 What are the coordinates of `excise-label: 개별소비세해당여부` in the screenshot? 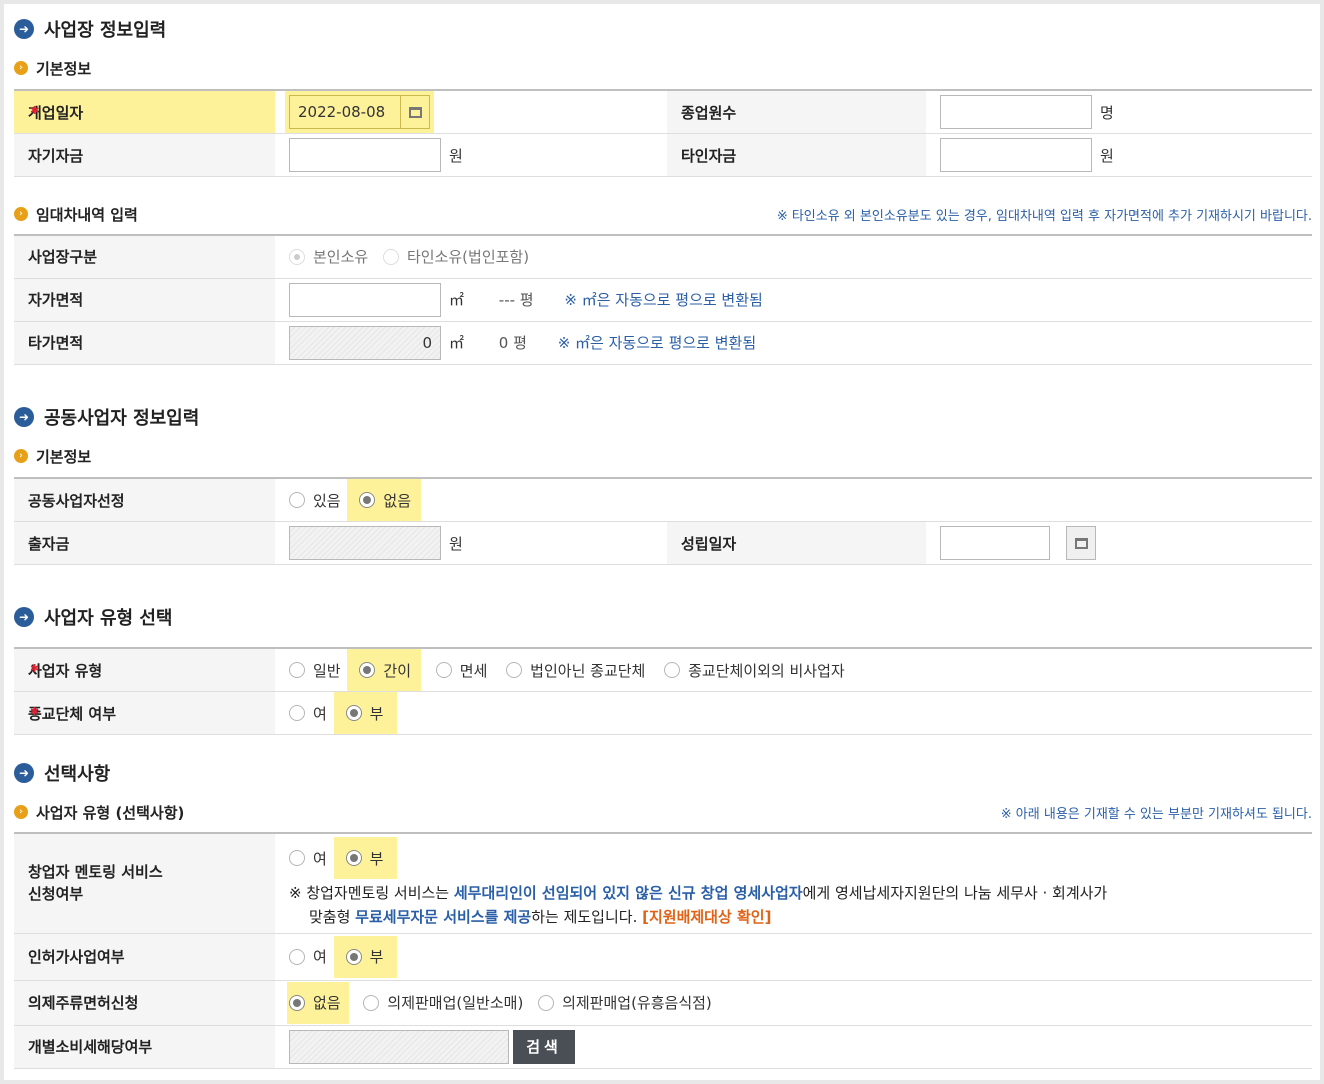 It's located at (144, 1047).